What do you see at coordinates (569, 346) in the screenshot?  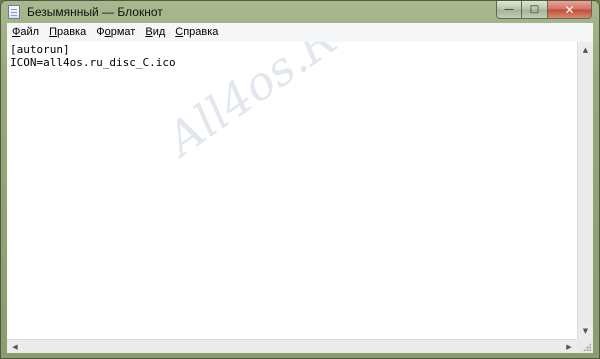 I see `scroll-right-icon: ▶` at bounding box center [569, 346].